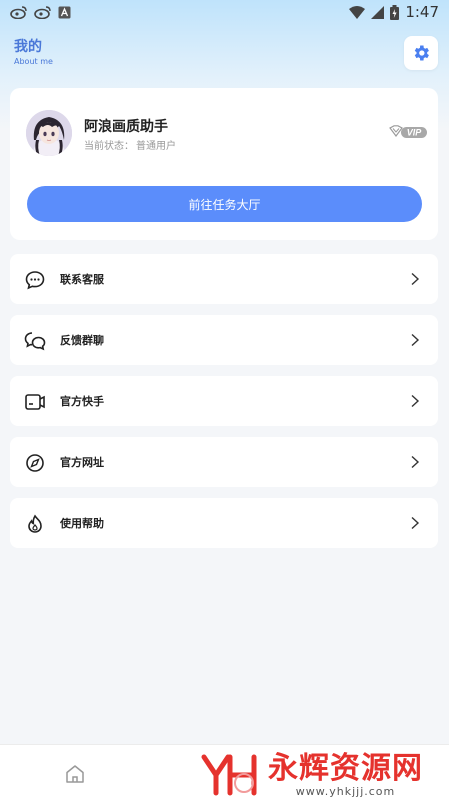 The width and height of the screenshot is (449, 800). What do you see at coordinates (35, 341) in the screenshot?
I see `group-chat-icon` at bounding box center [35, 341].